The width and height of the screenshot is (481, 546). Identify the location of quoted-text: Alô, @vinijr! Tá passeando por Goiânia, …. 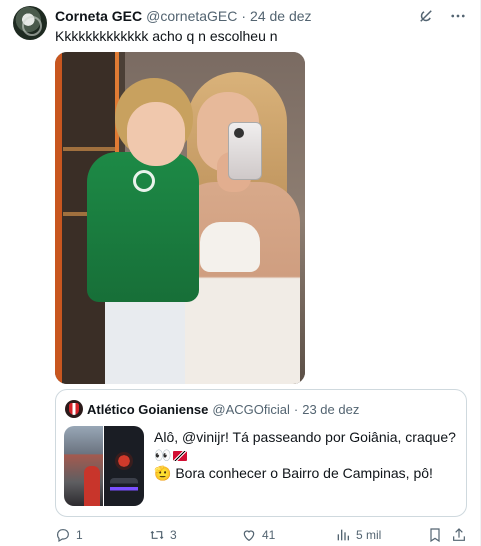
(307, 455).